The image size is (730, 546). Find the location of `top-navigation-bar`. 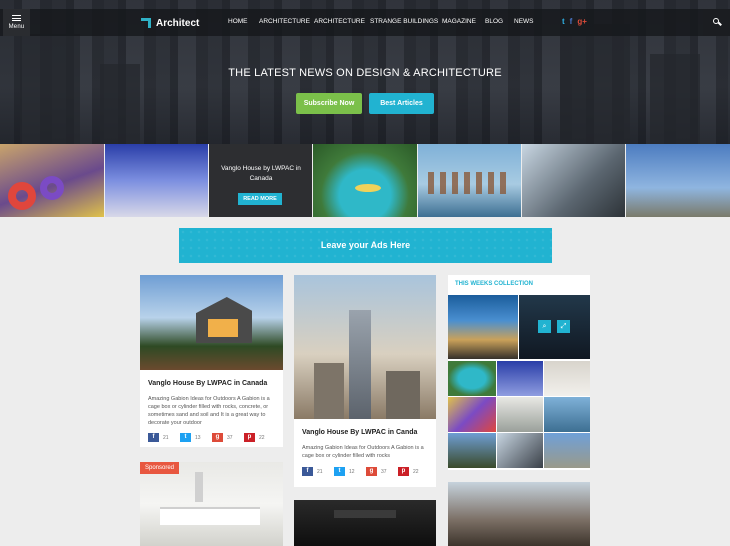

top-navigation-bar is located at coordinates (365, 22).